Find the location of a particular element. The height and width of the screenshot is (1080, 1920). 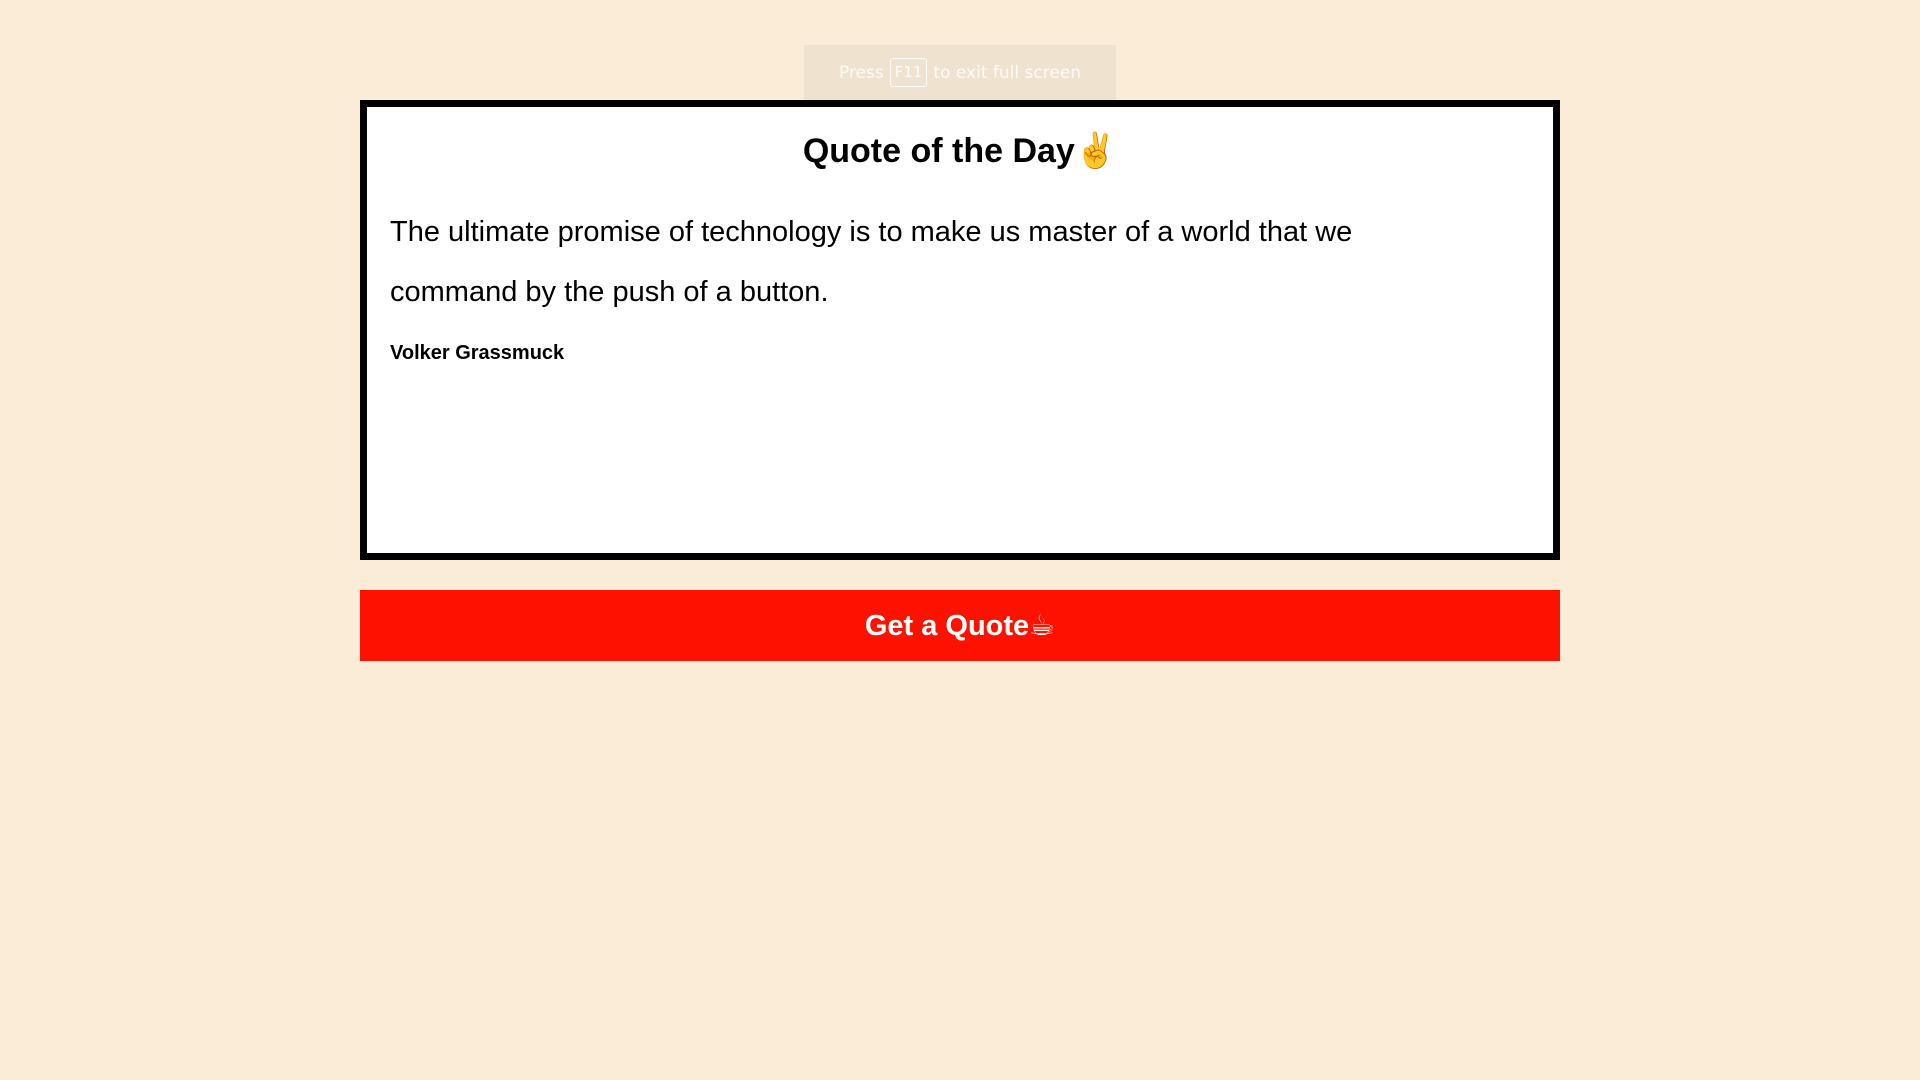

card-title: Quote of the Day✌️ is located at coordinates (960, 151).